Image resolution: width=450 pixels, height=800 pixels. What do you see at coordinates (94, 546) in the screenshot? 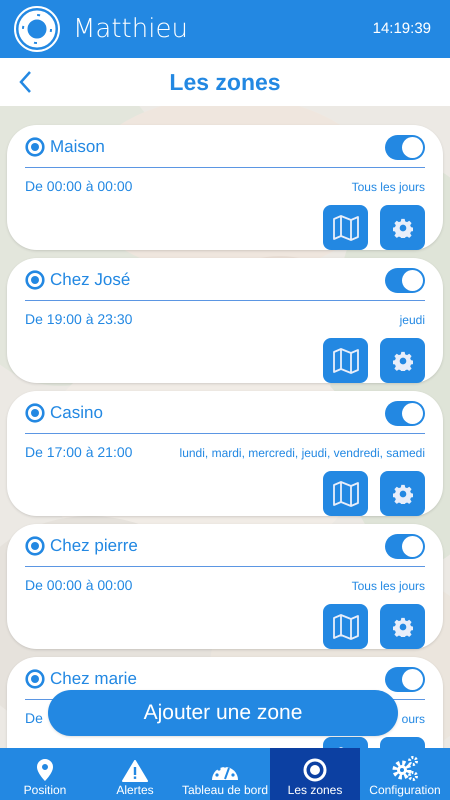
I see `zone-name: Chez pierre` at bounding box center [94, 546].